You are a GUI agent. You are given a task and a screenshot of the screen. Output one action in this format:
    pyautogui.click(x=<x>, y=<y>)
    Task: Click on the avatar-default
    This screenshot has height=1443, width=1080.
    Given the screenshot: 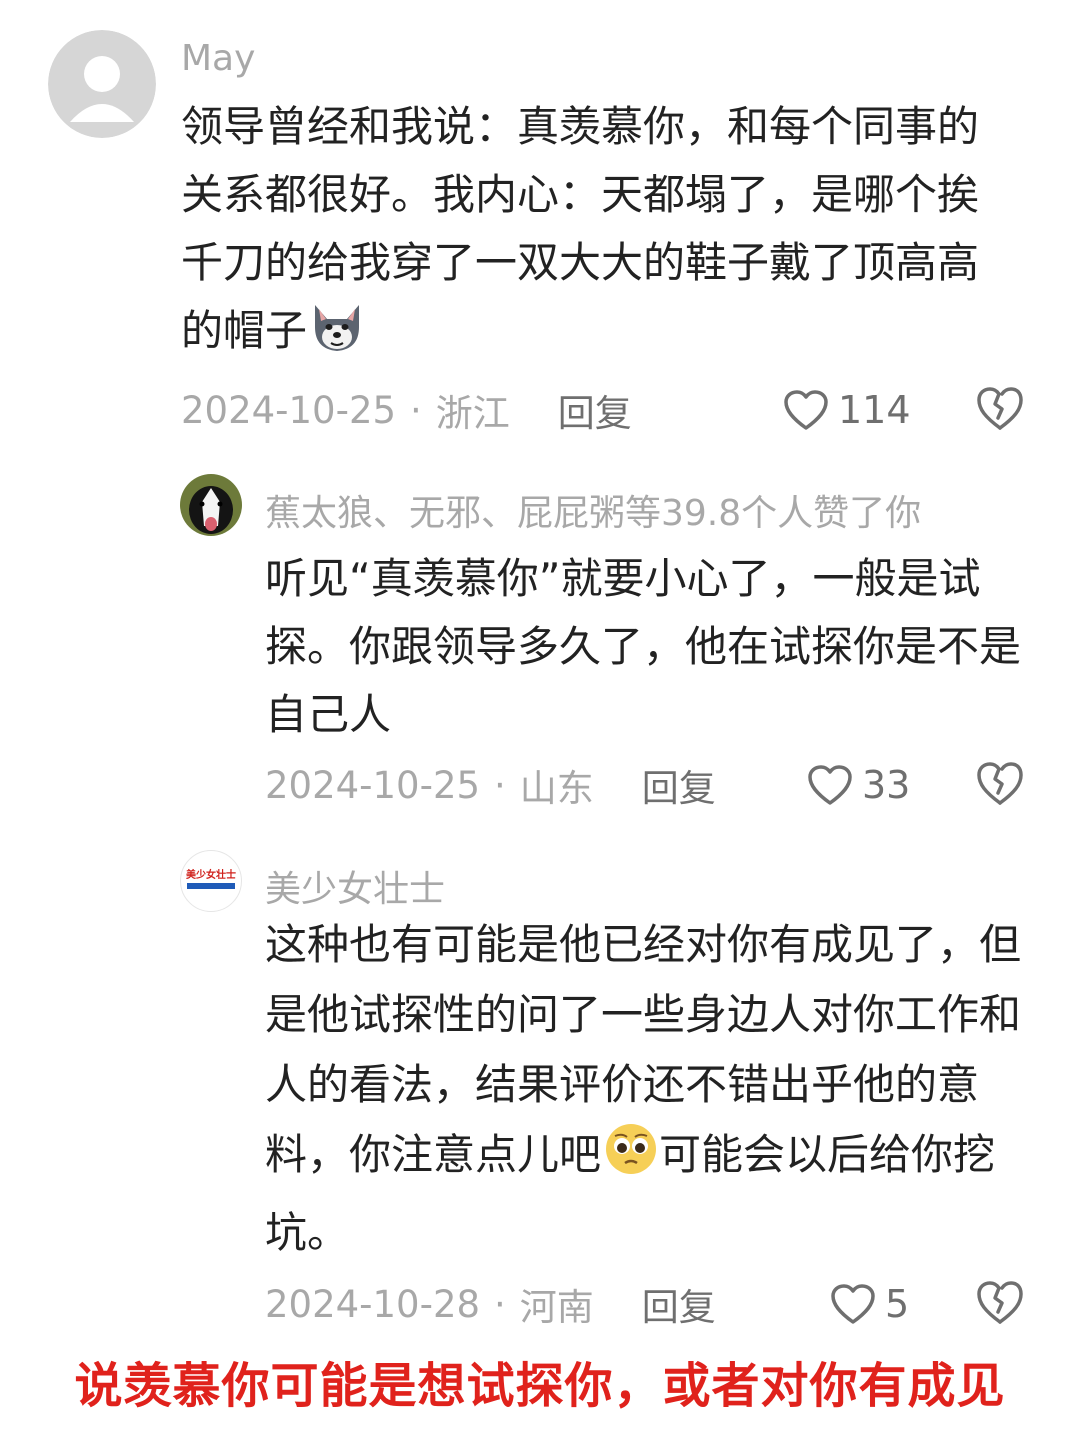 What is the action you would take?
    pyautogui.click(x=102, y=84)
    